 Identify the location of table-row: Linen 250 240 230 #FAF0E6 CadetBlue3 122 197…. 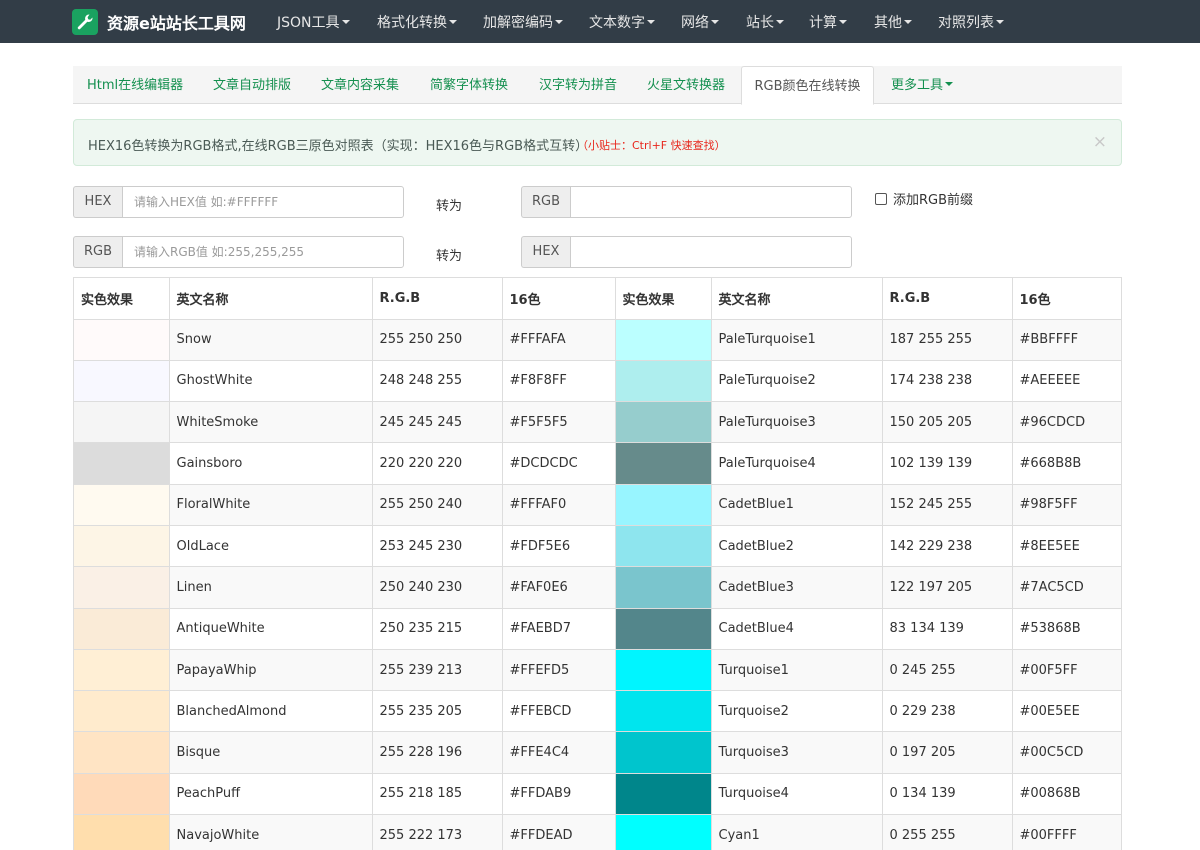
(597, 587).